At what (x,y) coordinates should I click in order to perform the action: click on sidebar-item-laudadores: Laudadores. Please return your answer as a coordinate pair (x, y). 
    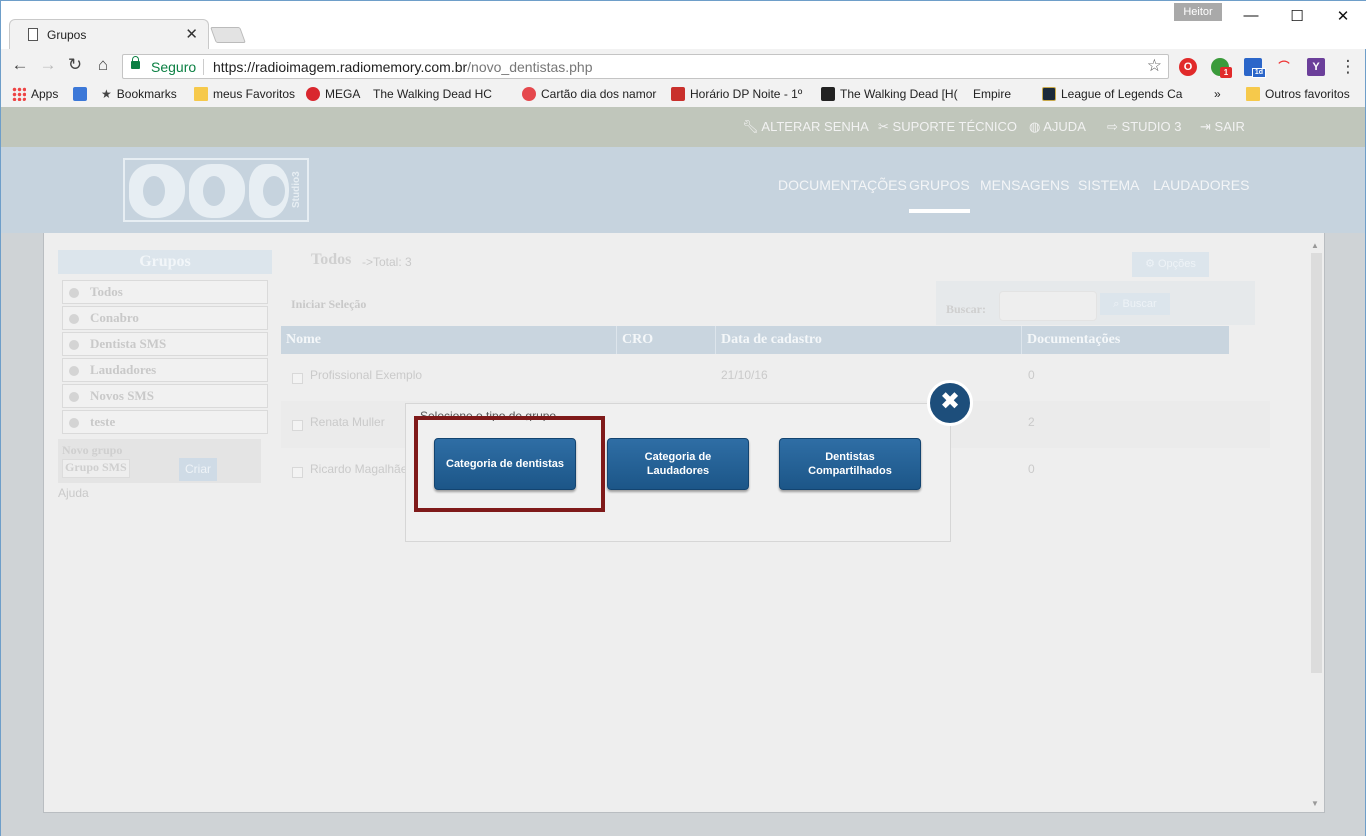
    Looking at the image, I should click on (165, 370).